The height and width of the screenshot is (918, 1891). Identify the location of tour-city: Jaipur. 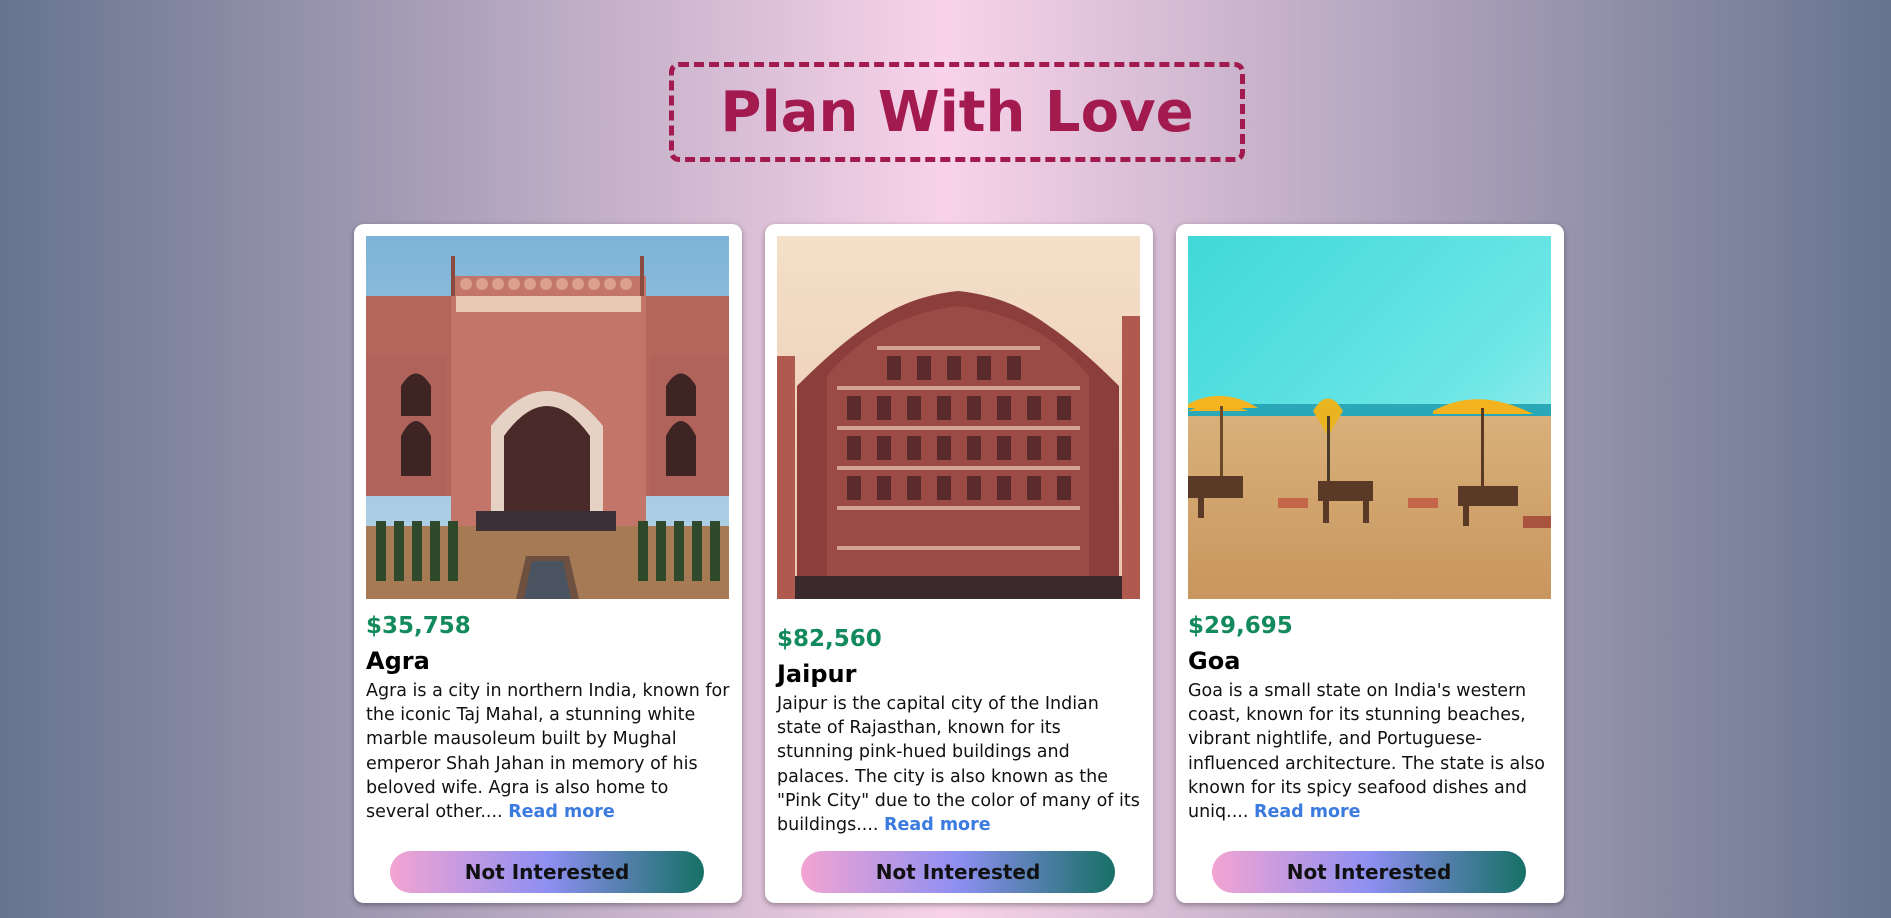
(817, 674).